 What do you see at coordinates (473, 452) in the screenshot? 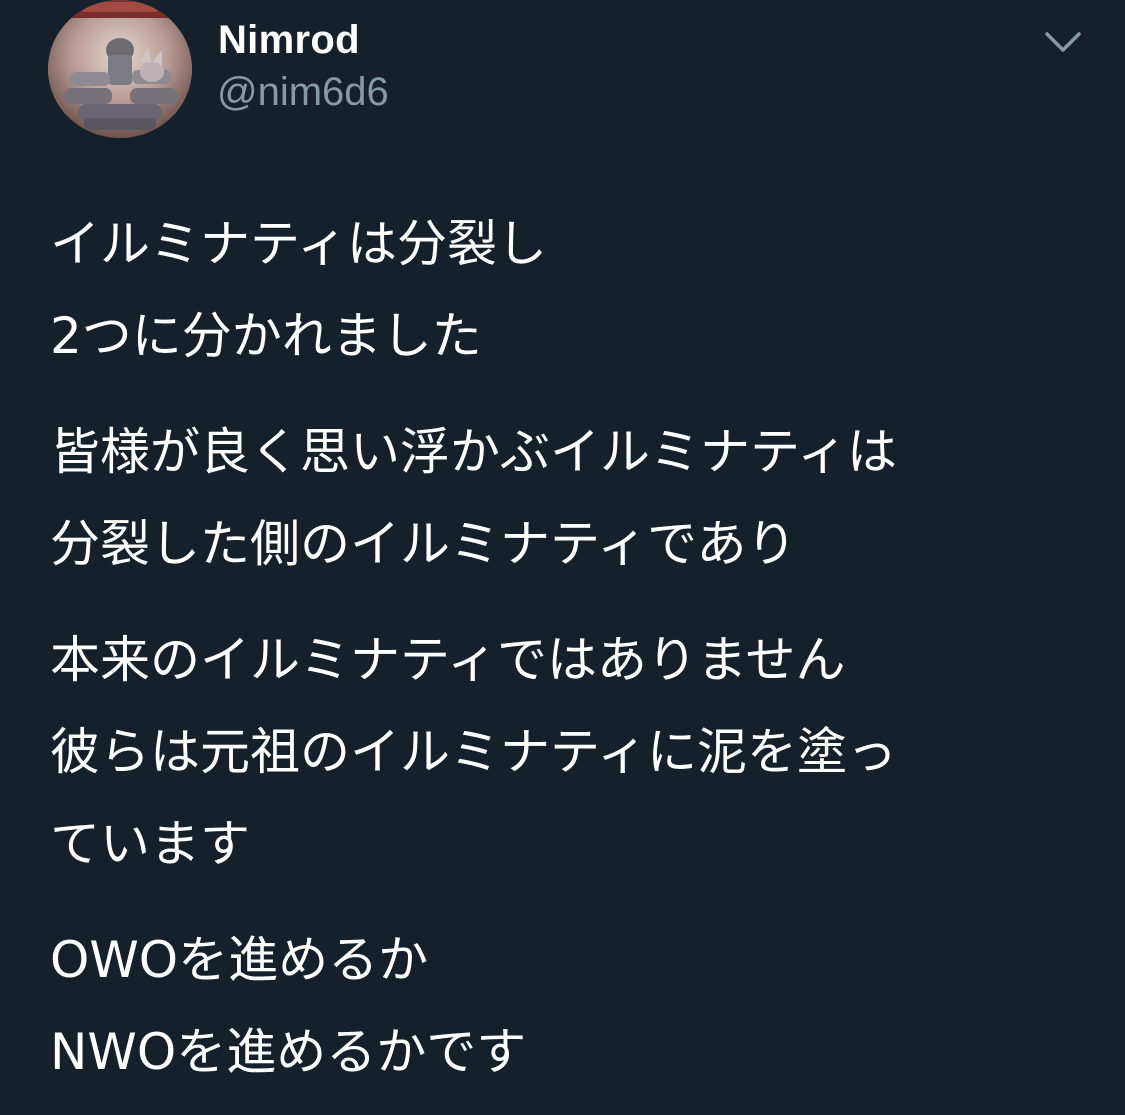
I see `text-line: 皆様が良く思い浮かぶイルミナティは` at bounding box center [473, 452].